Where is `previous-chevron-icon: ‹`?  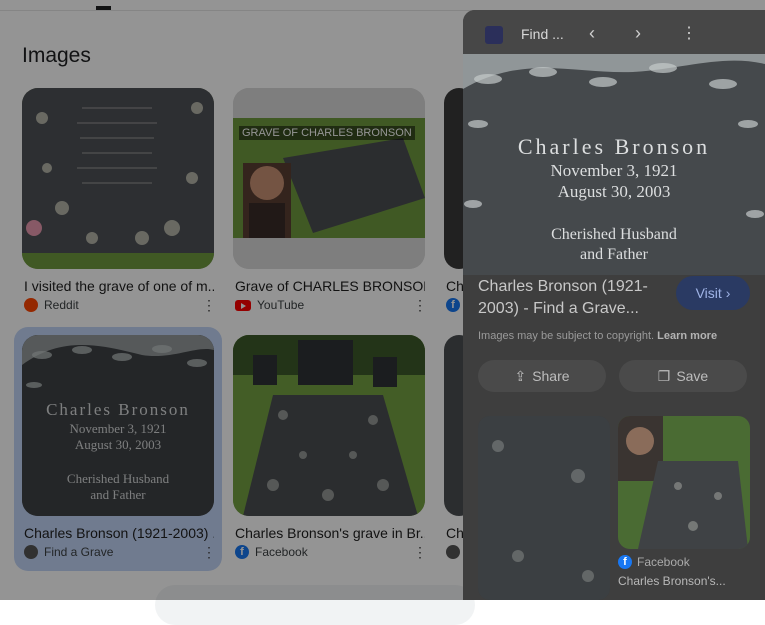
previous-chevron-icon: ‹ is located at coordinates (592, 33).